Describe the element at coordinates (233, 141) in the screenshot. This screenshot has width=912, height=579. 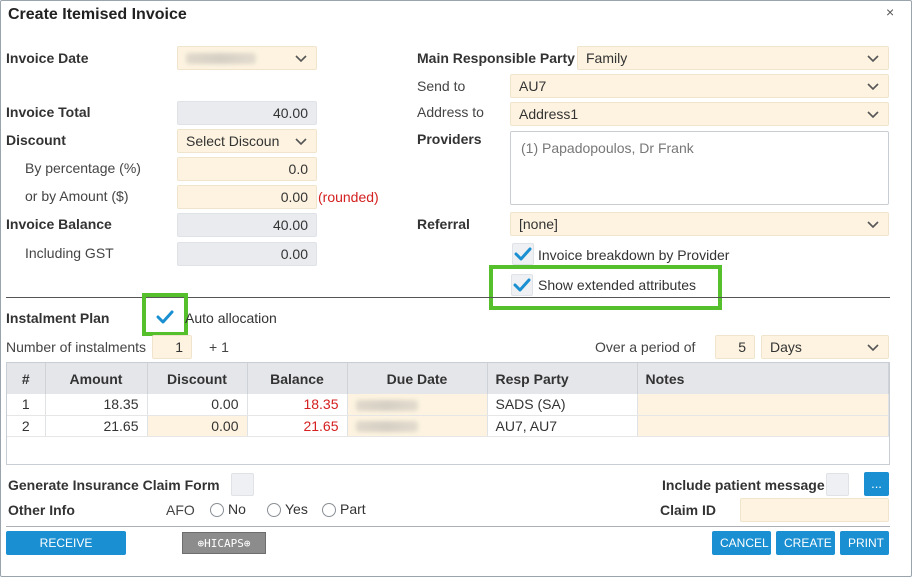
I see `discount-select-value: Select Discoun` at that location.